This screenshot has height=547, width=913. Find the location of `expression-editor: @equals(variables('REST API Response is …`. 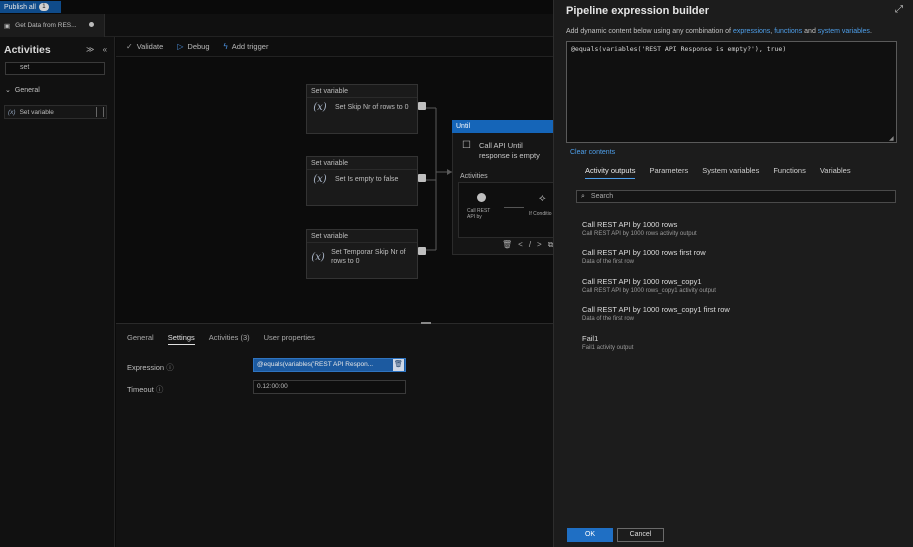

expression-editor: @equals(variables('REST API Response is … is located at coordinates (731, 92).